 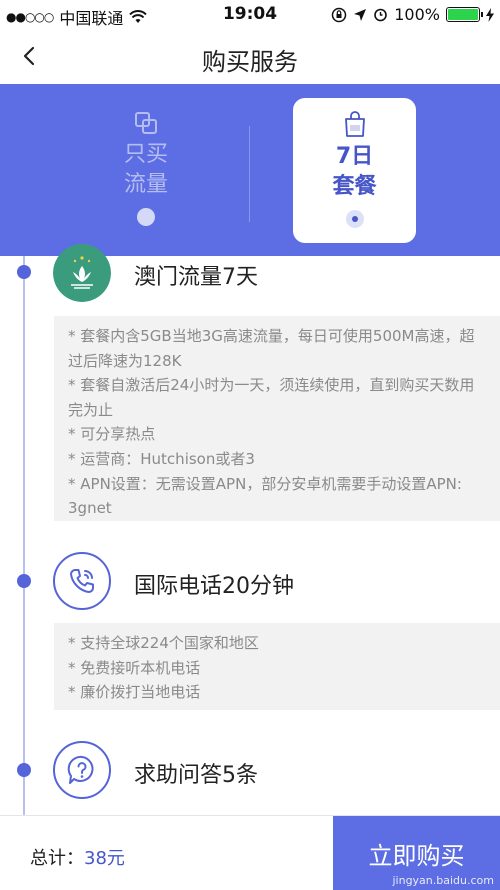 I want to click on total-price: 38元, so click(x=104, y=858).